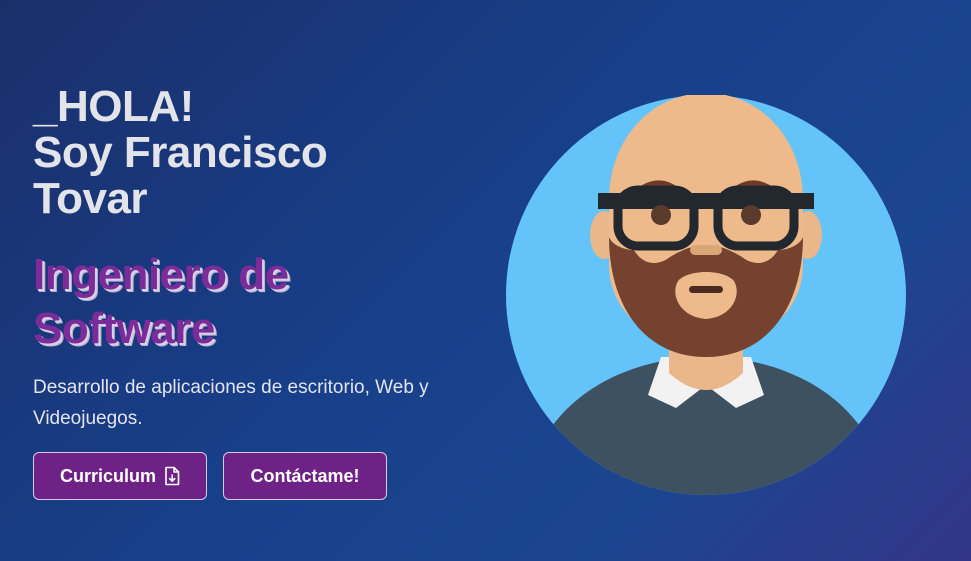 Image resolution: width=971 pixels, height=561 pixels. I want to click on curriculum-button-label: Curriculum, so click(107, 475).